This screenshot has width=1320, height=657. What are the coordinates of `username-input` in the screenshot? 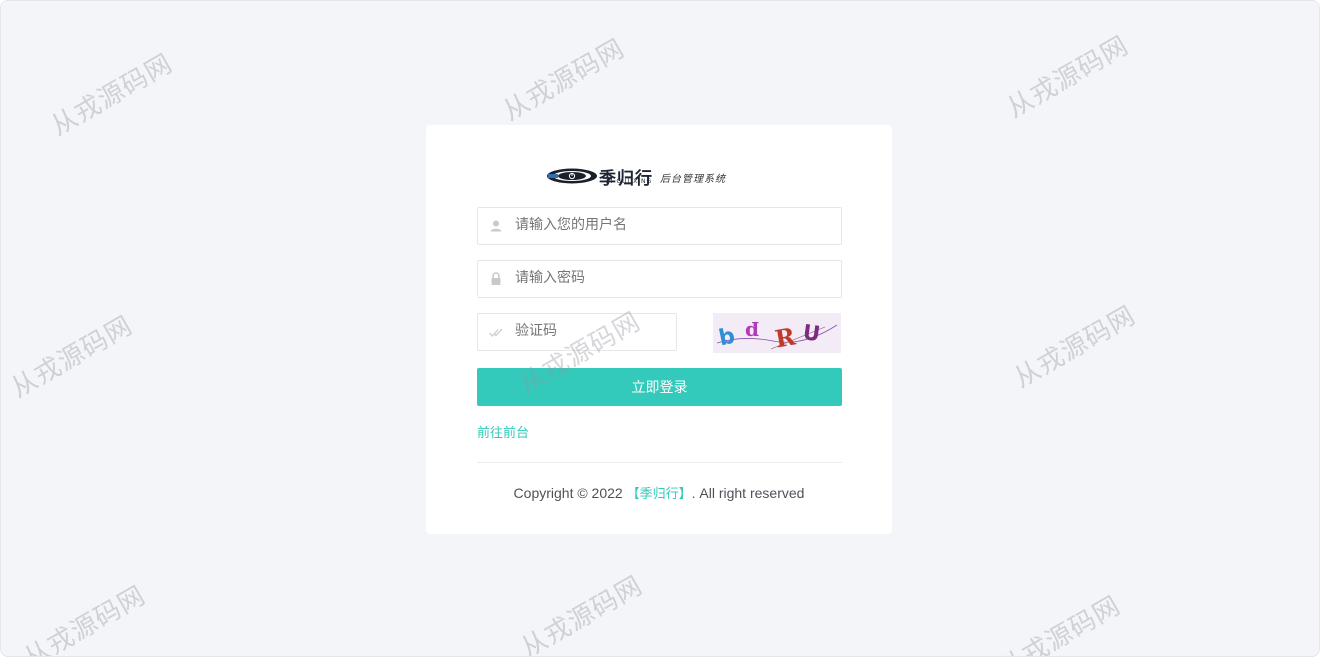 It's located at (674, 225).